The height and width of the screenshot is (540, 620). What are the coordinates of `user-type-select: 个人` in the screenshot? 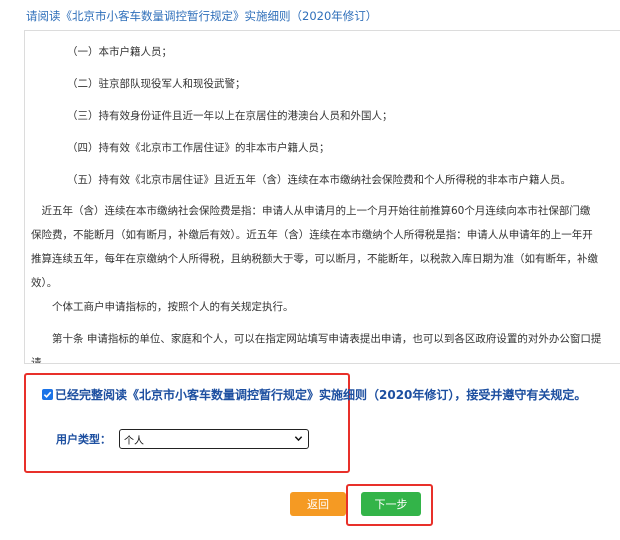 It's located at (214, 439).